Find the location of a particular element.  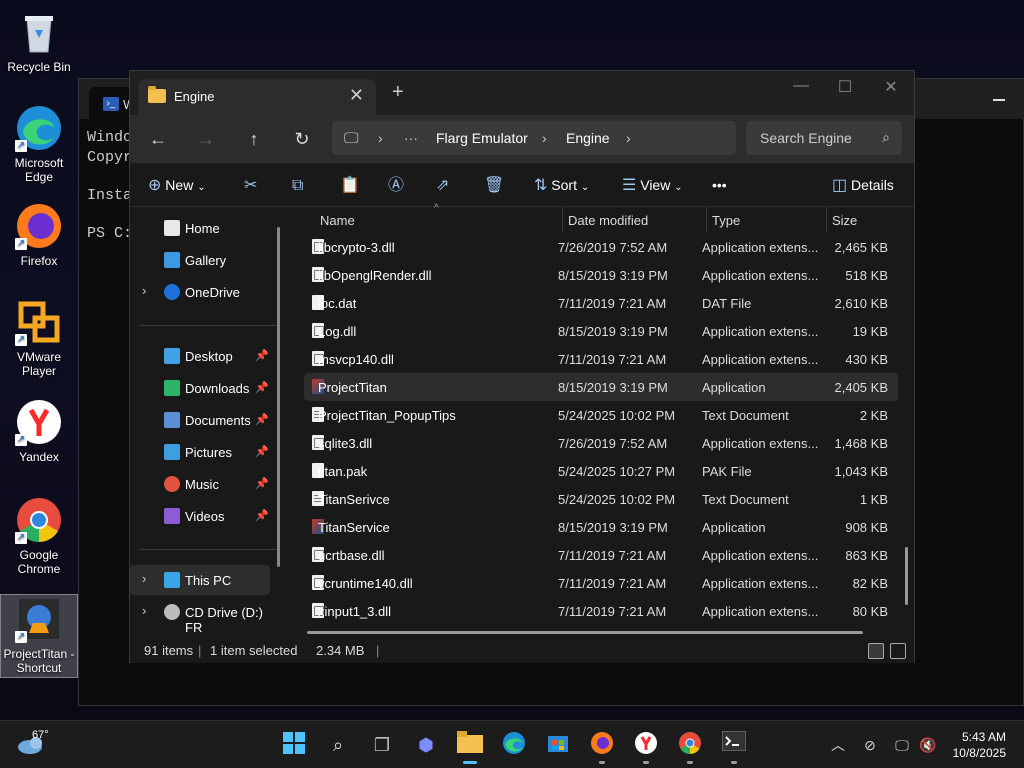

nav-item-videos: Videos 📌 is located at coordinates (200, 516).